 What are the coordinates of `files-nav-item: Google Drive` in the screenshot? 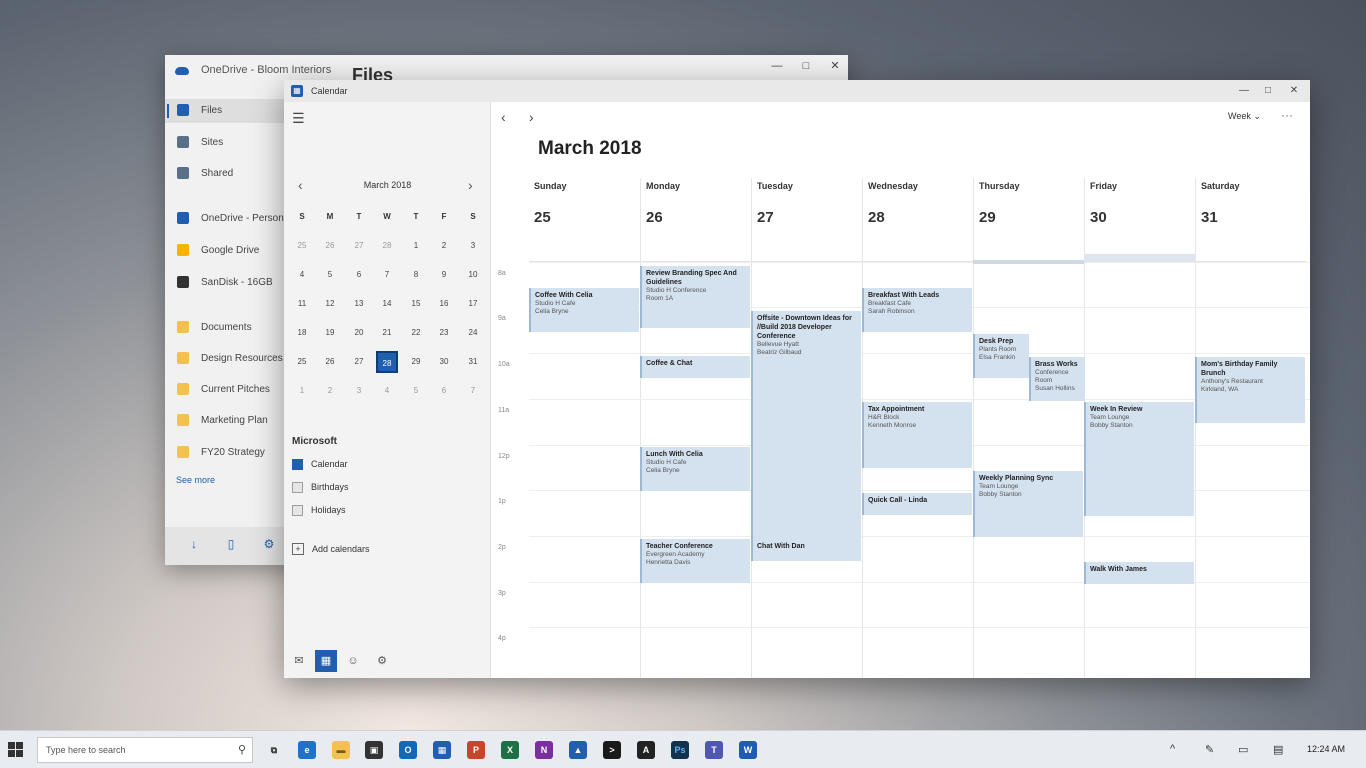 It's located at (225, 251).